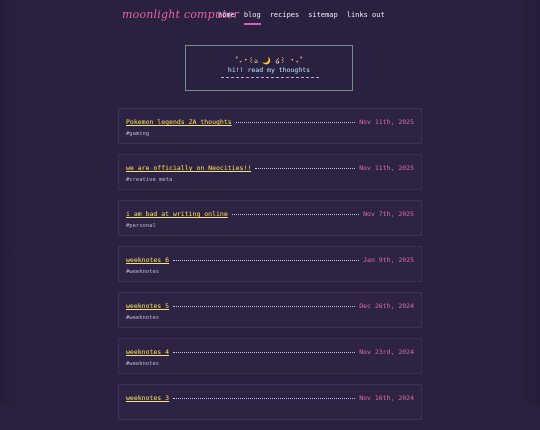 This screenshot has width=540, height=430. I want to click on post-date: Nov 16th, 2024, so click(386, 398).